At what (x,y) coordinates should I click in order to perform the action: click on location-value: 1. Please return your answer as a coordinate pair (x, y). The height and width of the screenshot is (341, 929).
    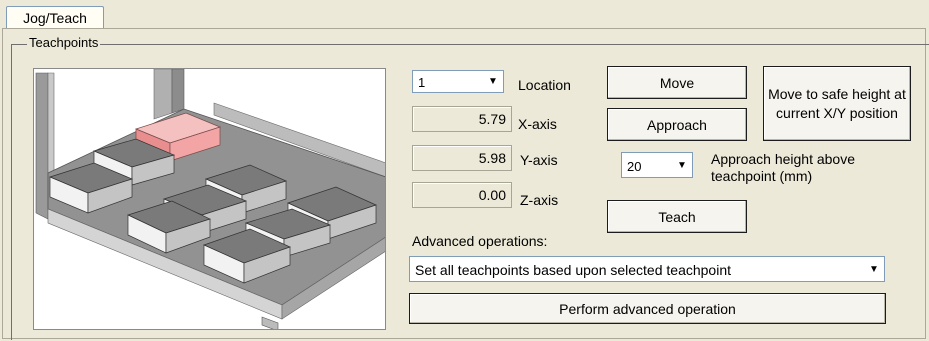
    Looking at the image, I should click on (422, 82).